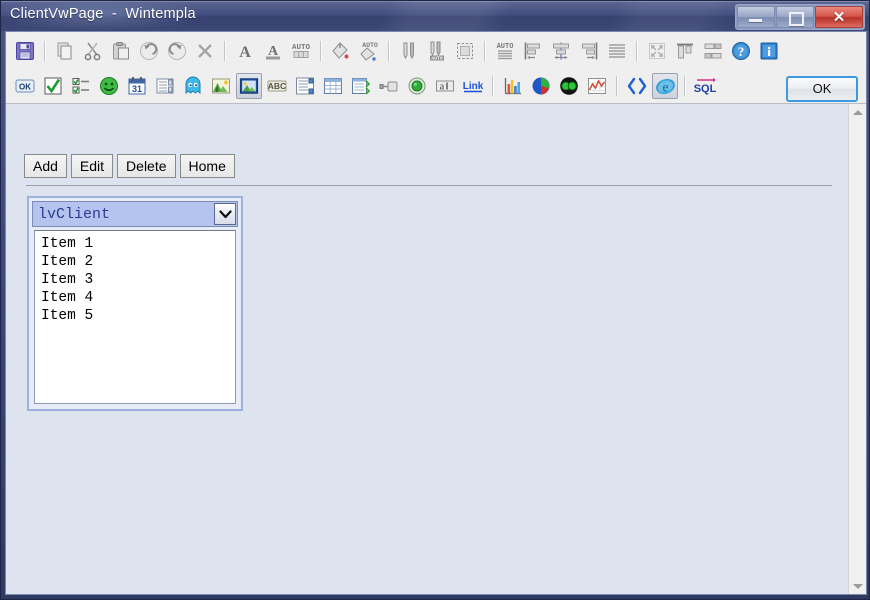 The image size is (870, 600). I want to click on bar-chart-control-button, so click(513, 86).